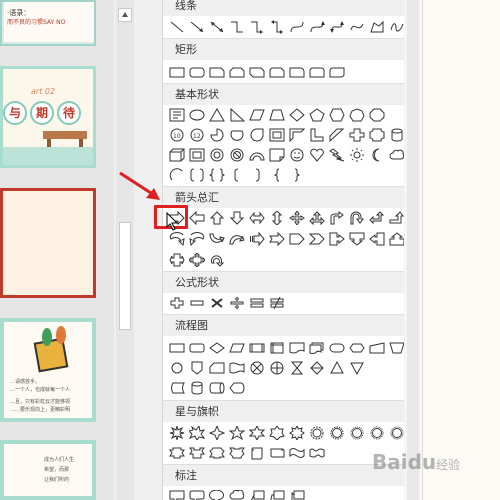 This screenshot has height=500, width=500. I want to click on left-bracket-icon, so click(237, 175).